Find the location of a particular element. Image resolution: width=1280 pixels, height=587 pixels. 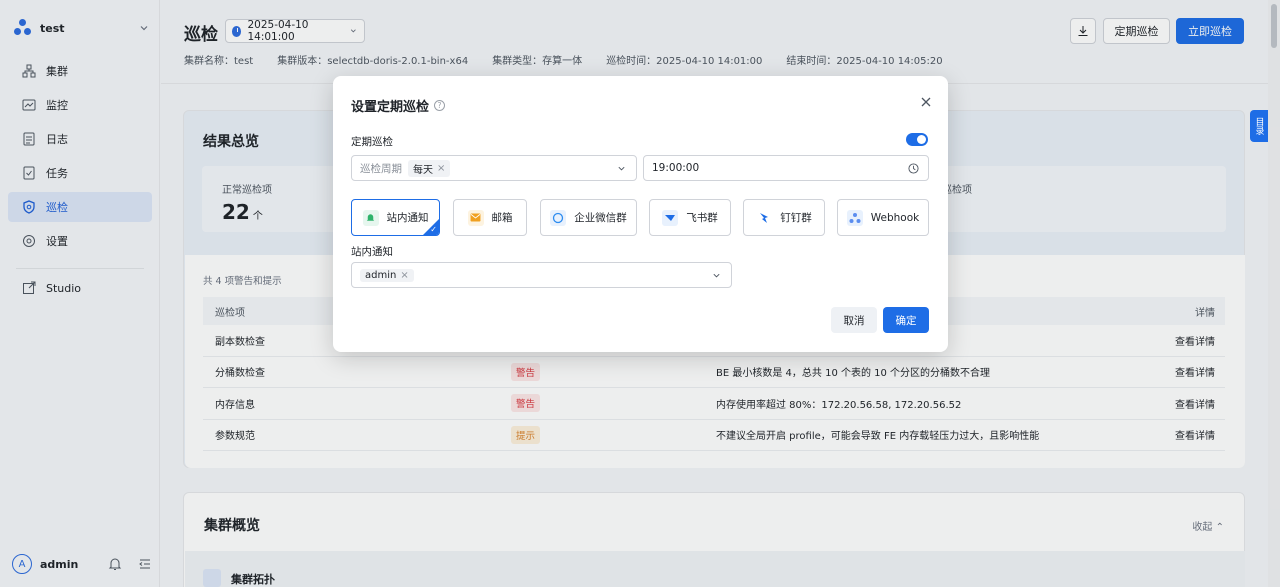

time-value: 19:00:00 is located at coordinates (676, 168).